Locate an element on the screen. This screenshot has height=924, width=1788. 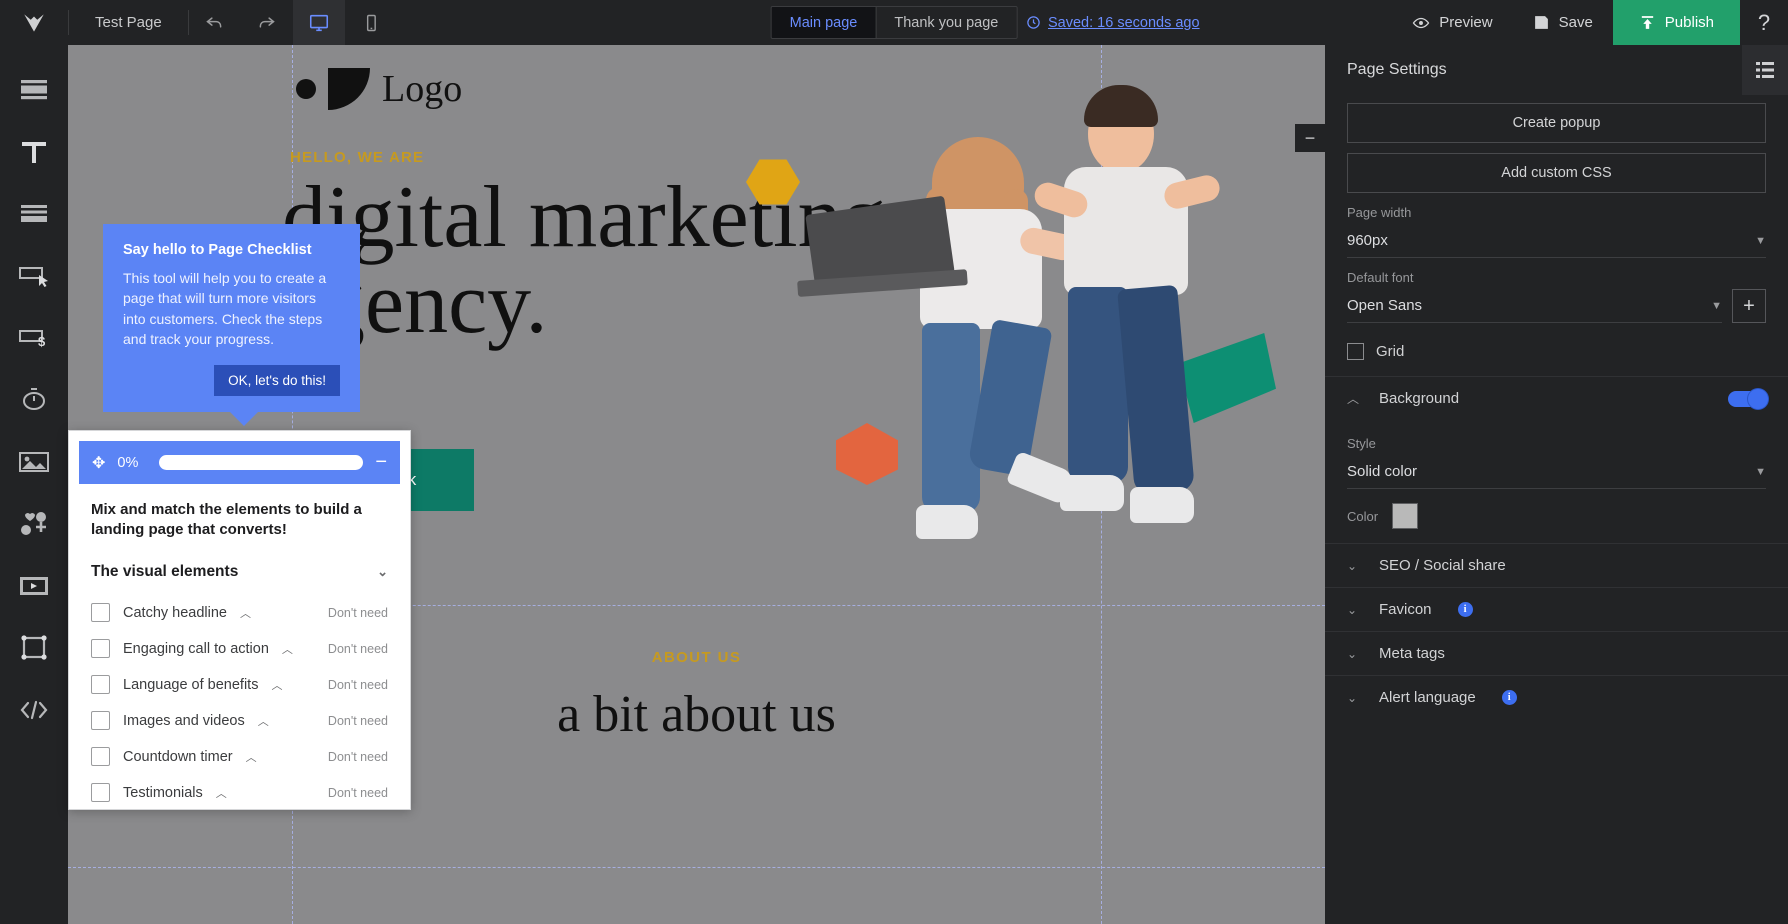
sidebar-item-button is located at coordinates (34, 276).